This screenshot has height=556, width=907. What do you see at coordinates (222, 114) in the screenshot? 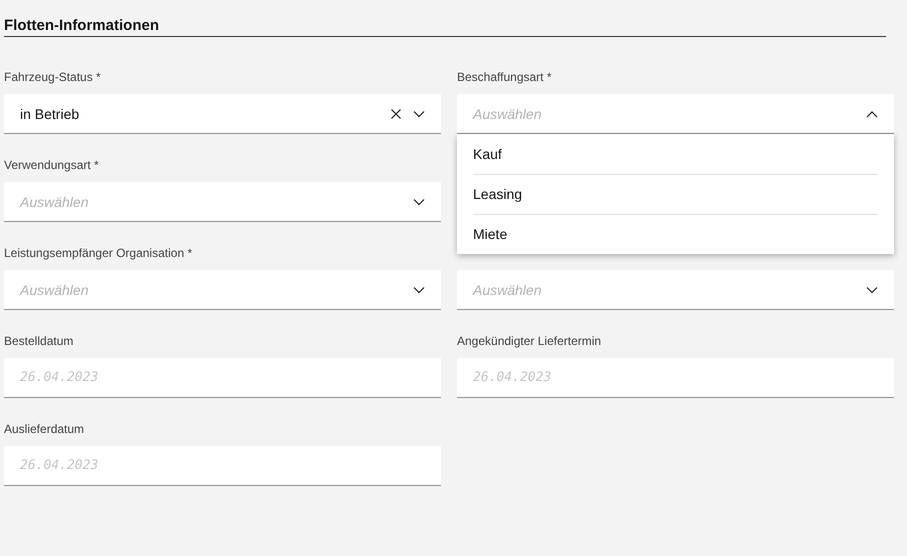
I see `dropdown-field: in Betrieb` at bounding box center [222, 114].